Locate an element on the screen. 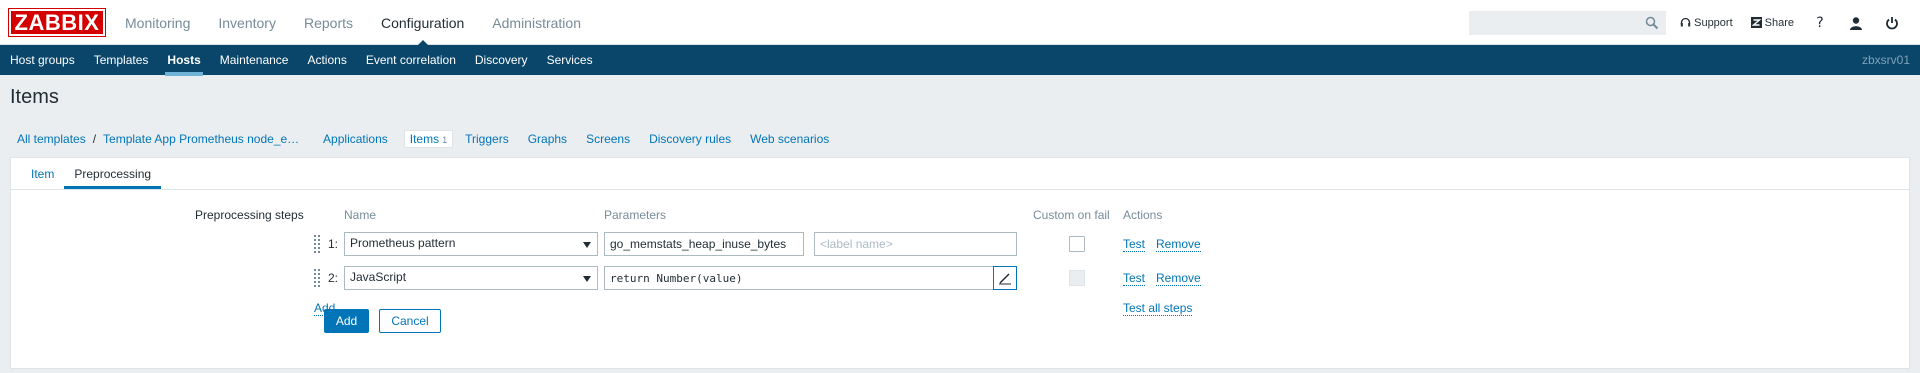 This screenshot has height=373, width=1920. step-parameter-label-input: <label name> is located at coordinates (915, 244).